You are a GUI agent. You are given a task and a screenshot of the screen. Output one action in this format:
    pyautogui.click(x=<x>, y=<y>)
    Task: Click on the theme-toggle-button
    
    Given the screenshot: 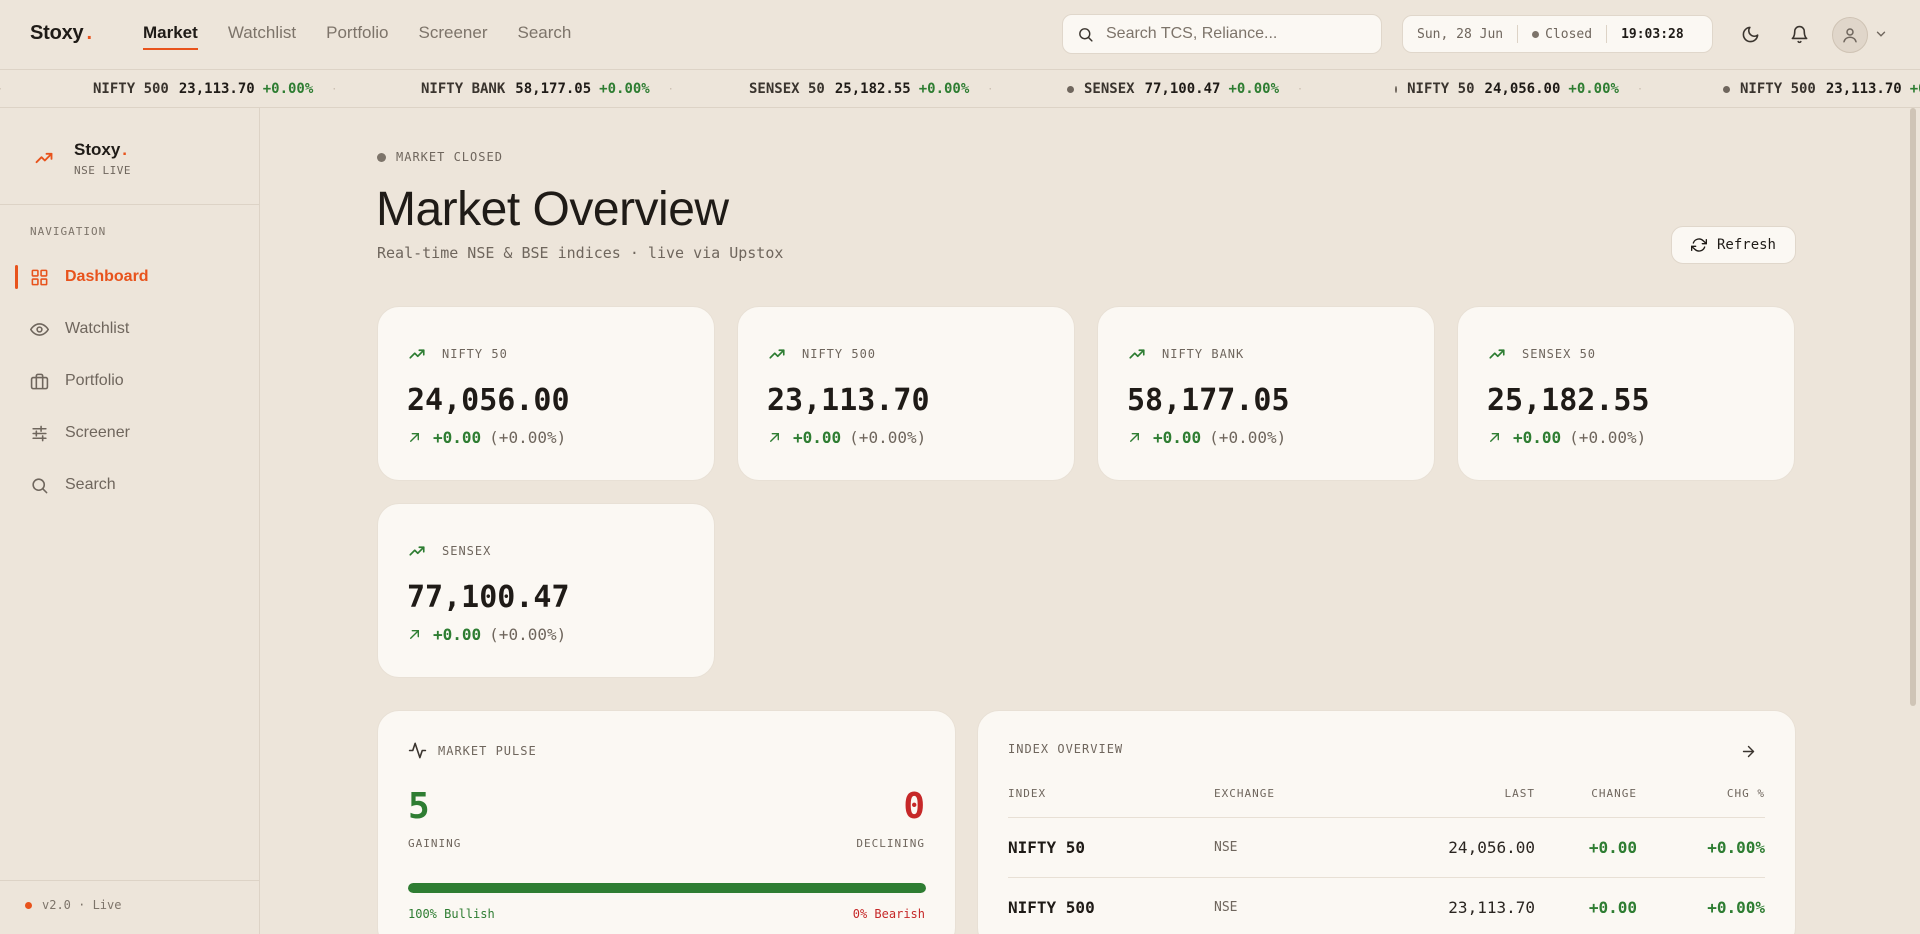 What is the action you would take?
    pyautogui.click(x=1750, y=34)
    